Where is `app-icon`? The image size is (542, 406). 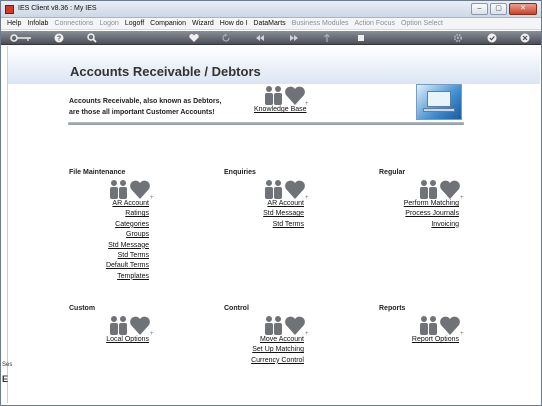 app-icon is located at coordinates (9, 9).